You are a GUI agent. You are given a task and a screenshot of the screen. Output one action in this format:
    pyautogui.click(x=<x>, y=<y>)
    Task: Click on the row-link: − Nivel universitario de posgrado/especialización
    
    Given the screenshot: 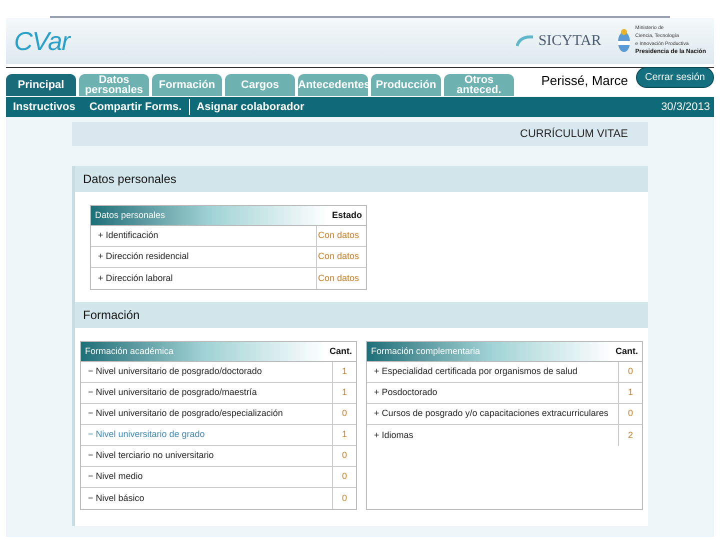 What is the action you would take?
    pyautogui.click(x=206, y=414)
    